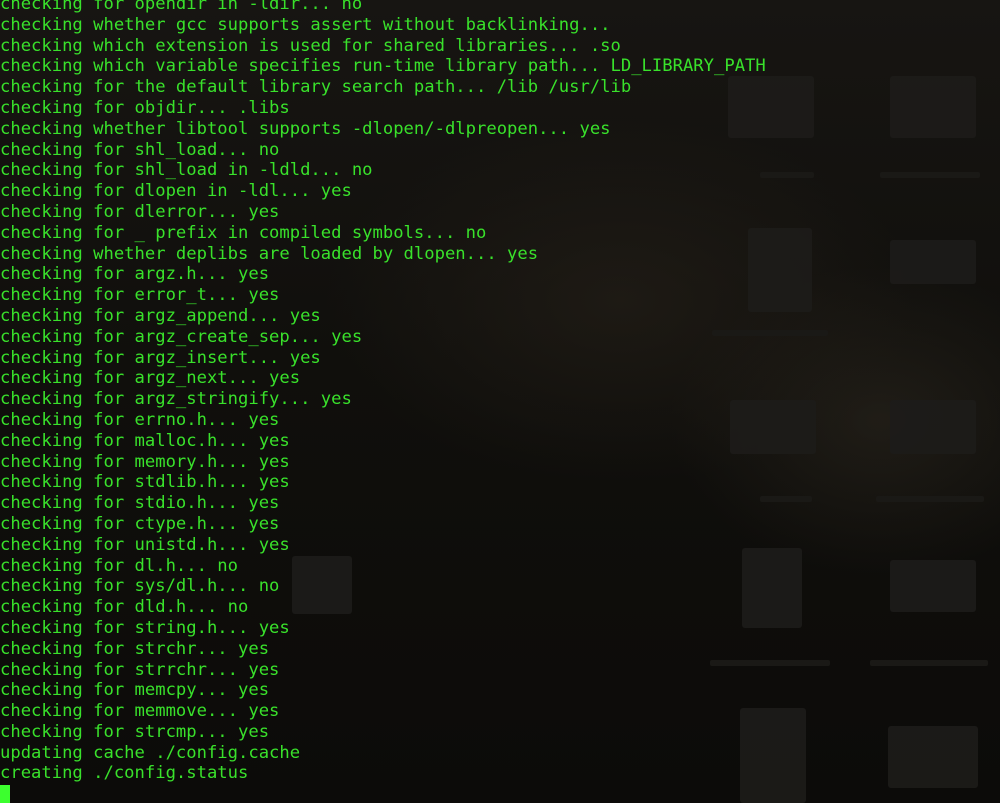 The width and height of the screenshot is (1000, 803). Describe the element at coordinates (140, 419) in the screenshot. I see `terminal-line: checking for errno.h... yes` at that location.